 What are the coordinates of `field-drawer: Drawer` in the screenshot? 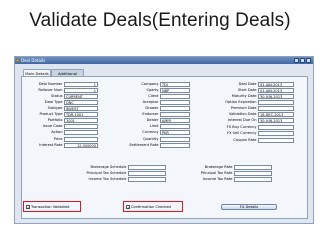 It's located at (167, 108).